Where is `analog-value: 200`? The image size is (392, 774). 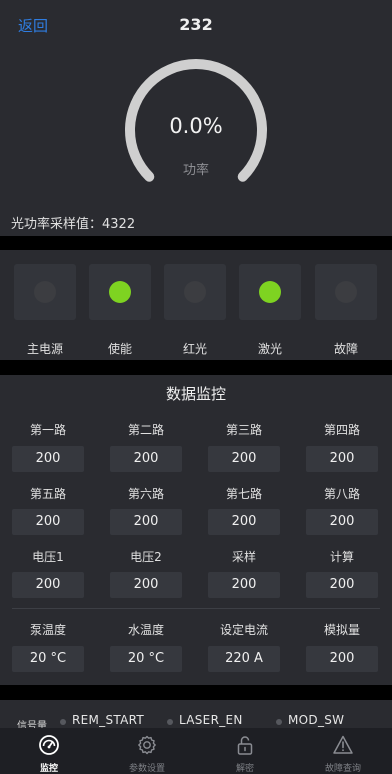 analog-value: 200 is located at coordinates (342, 659).